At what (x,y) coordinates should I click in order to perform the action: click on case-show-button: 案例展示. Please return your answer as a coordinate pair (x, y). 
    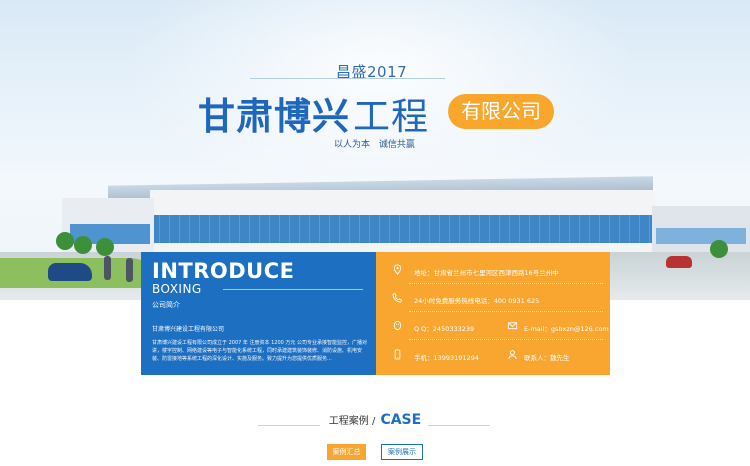
    Looking at the image, I should click on (402, 452).